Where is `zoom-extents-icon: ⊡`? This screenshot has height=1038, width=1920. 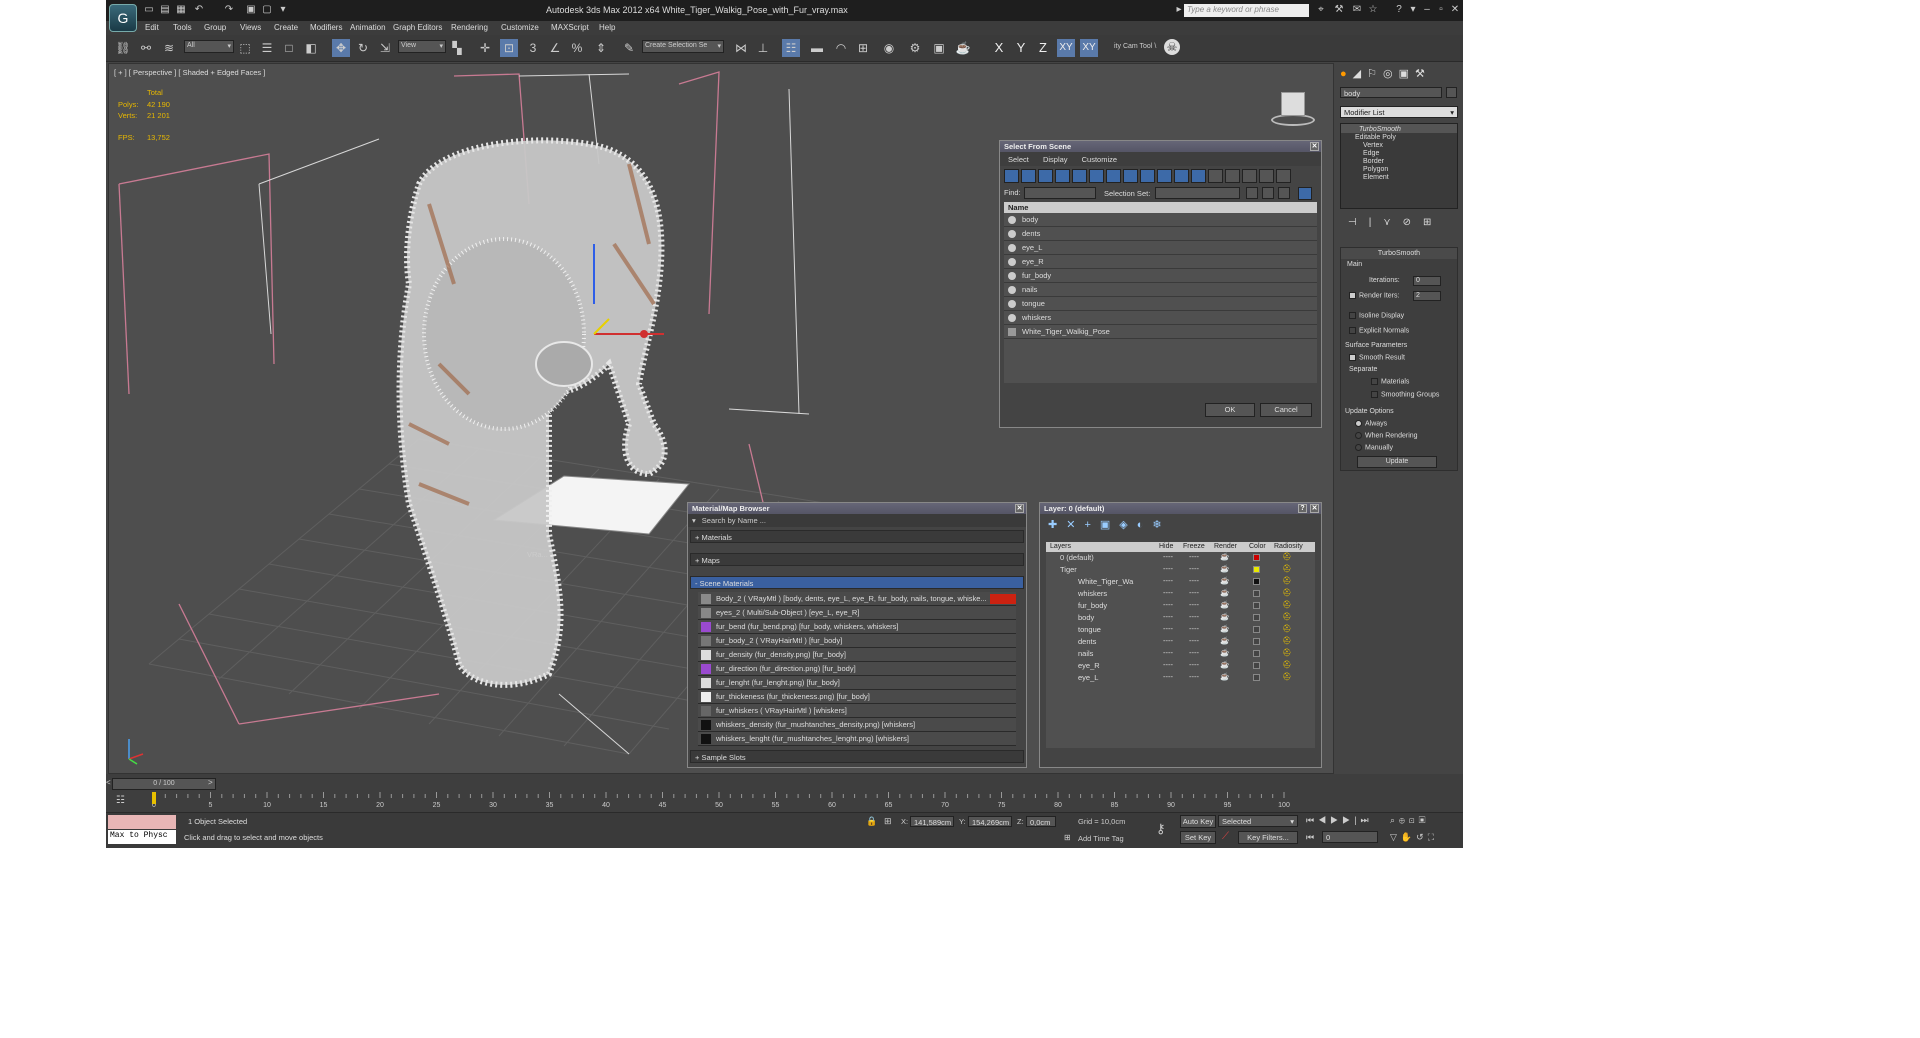
zoom-extents-icon: ⊡ is located at coordinates (1414, 820).